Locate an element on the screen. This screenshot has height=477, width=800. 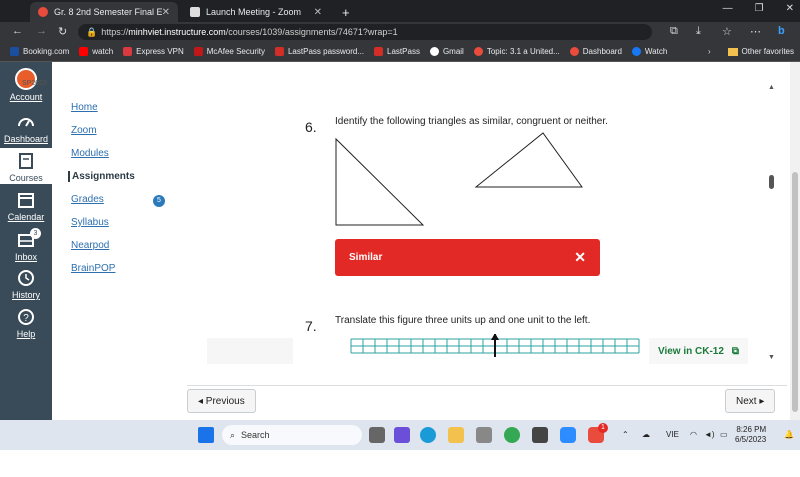
maximize-icon: ❐ is located at coordinates (759, 8).